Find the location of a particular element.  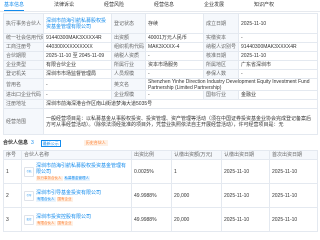

capital-value: 40001万元人民币 is located at coordinates (175, 38).